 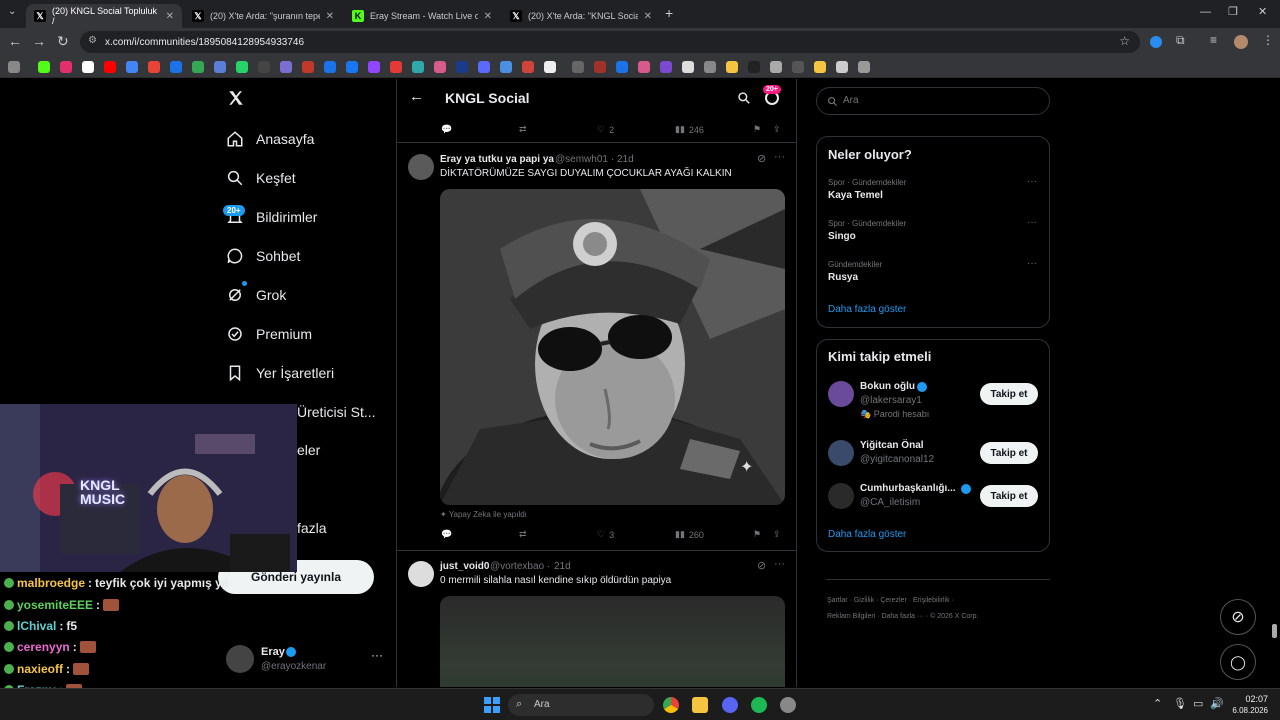 What do you see at coordinates (416, 96) in the screenshot?
I see `back-arrow-icon: ←` at bounding box center [416, 96].